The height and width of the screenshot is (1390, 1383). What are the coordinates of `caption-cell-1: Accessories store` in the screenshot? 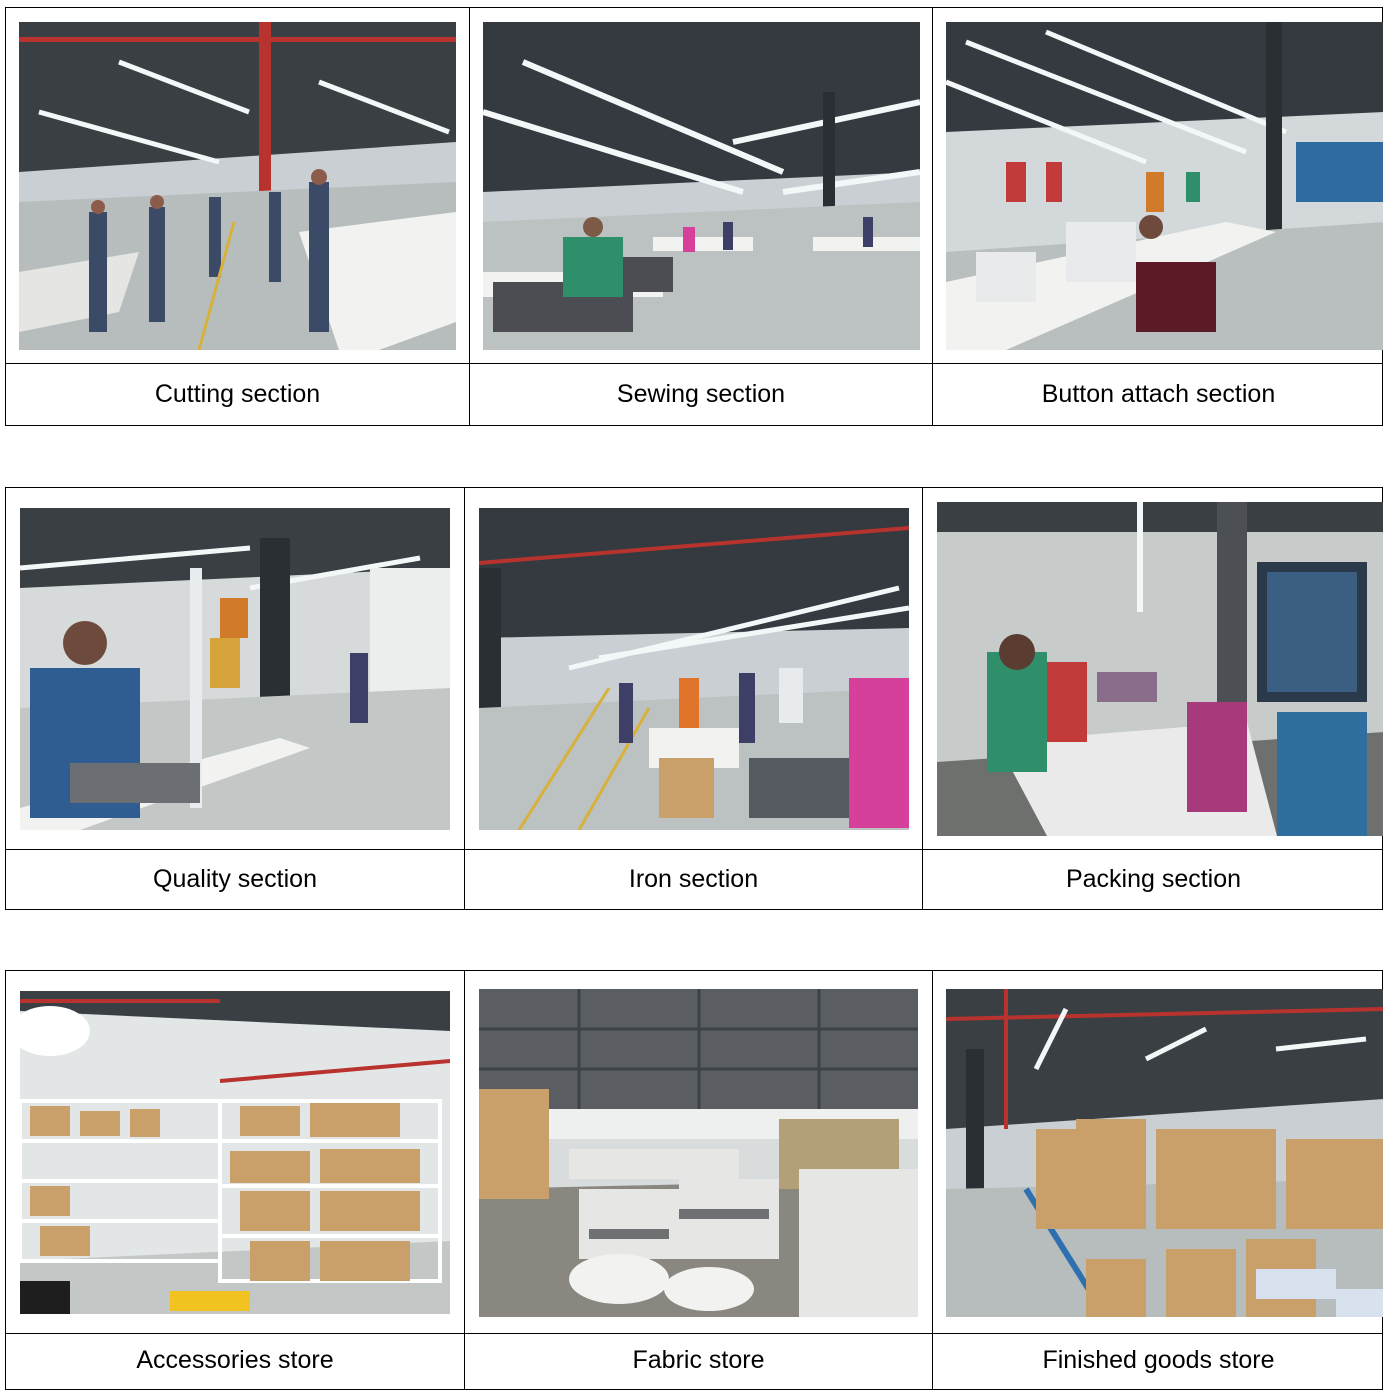 It's located at (235, 1361).